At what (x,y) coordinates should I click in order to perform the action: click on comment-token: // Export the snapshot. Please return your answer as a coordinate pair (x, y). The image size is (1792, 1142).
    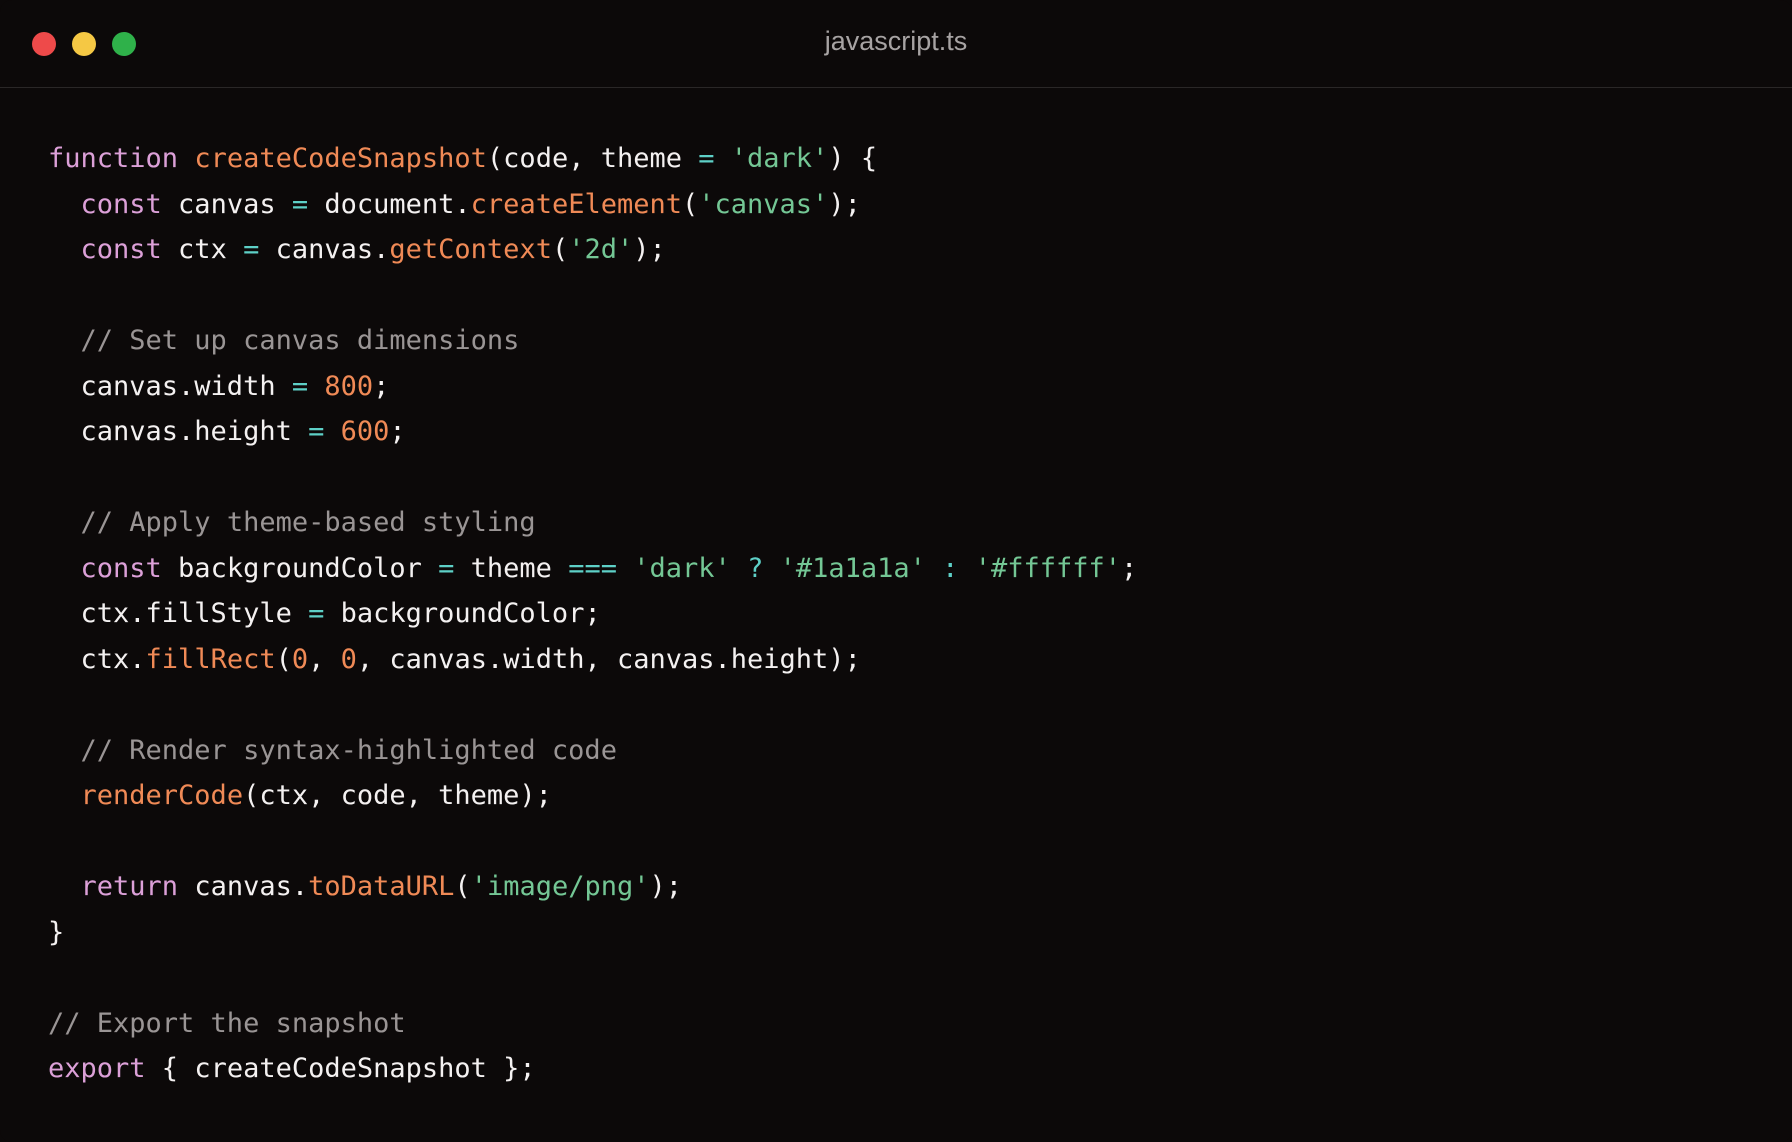
    Looking at the image, I should click on (227, 1023).